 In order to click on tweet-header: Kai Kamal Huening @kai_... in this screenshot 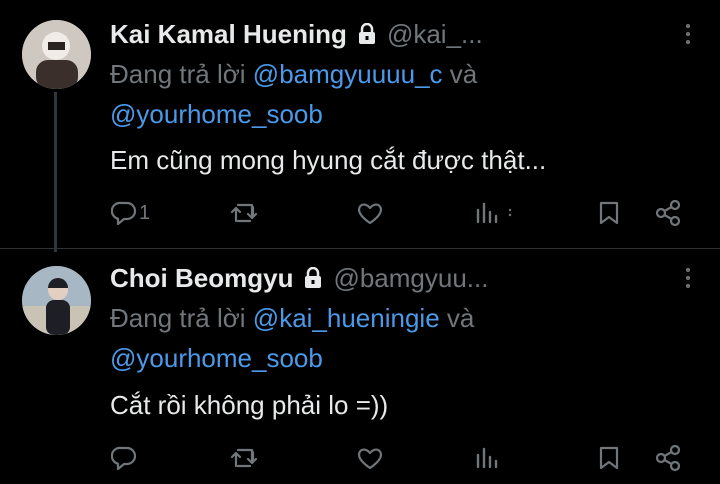, I will do `click(296, 34)`.